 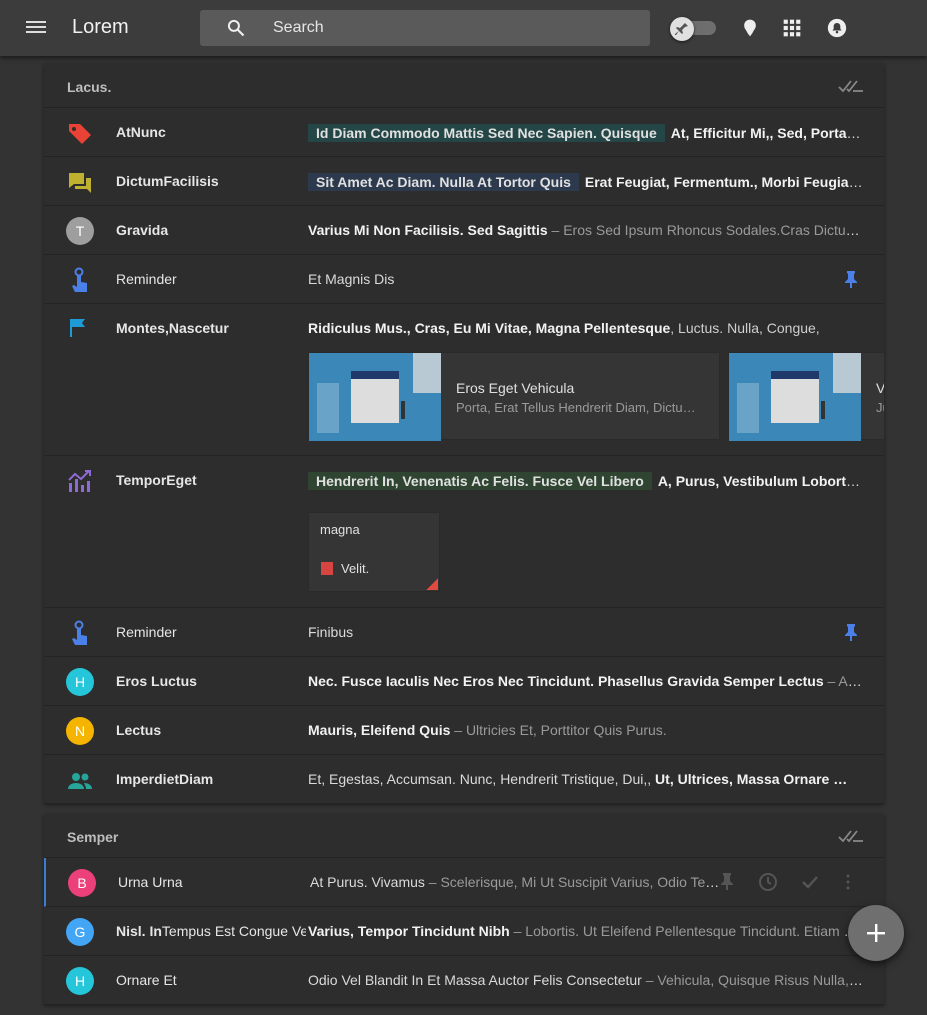 What do you see at coordinates (142, 230) in the screenshot?
I see `sender-name: Gravida` at bounding box center [142, 230].